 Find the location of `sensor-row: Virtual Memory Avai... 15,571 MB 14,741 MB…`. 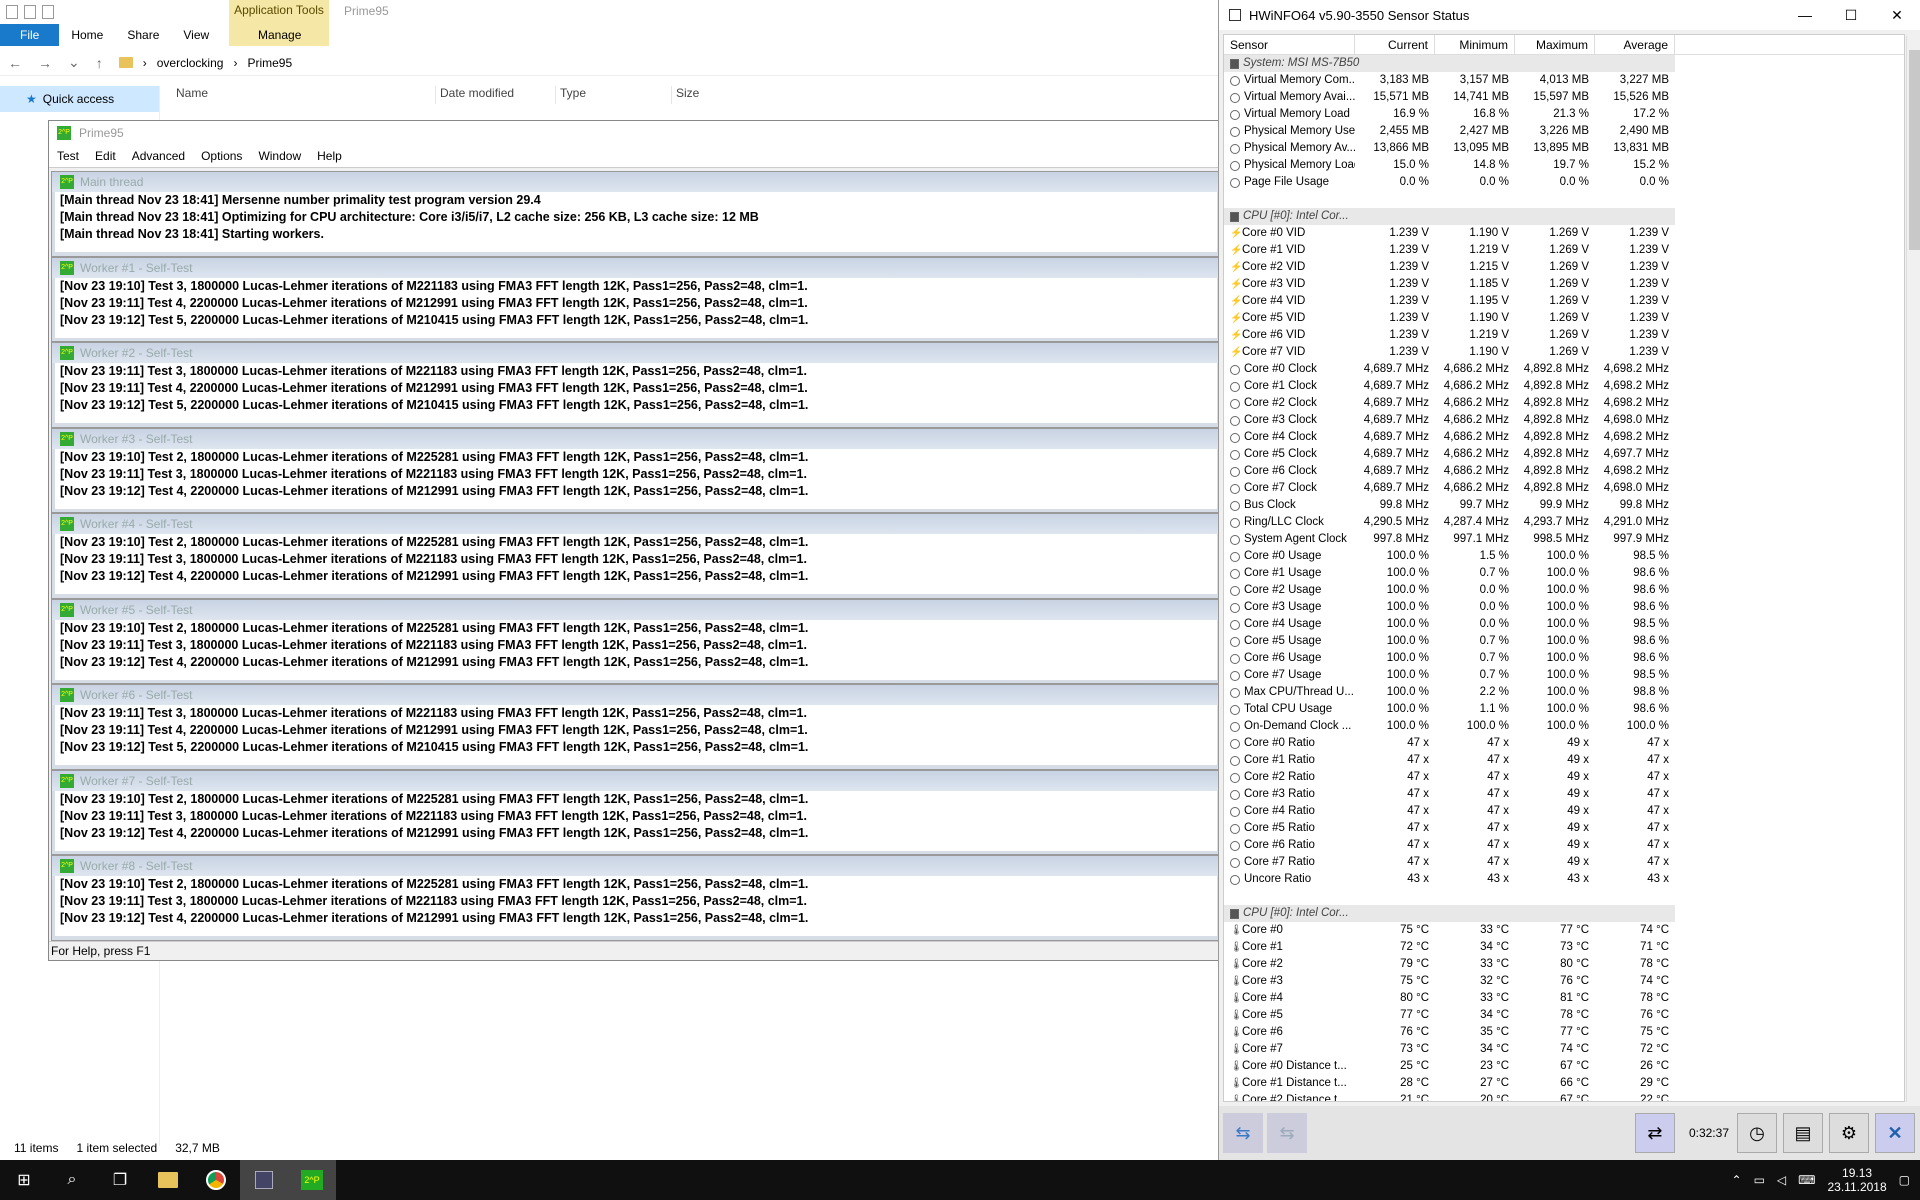

sensor-row: Virtual Memory Avai... 15,571 MB 14,741 MB… is located at coordinates (1564, 97).